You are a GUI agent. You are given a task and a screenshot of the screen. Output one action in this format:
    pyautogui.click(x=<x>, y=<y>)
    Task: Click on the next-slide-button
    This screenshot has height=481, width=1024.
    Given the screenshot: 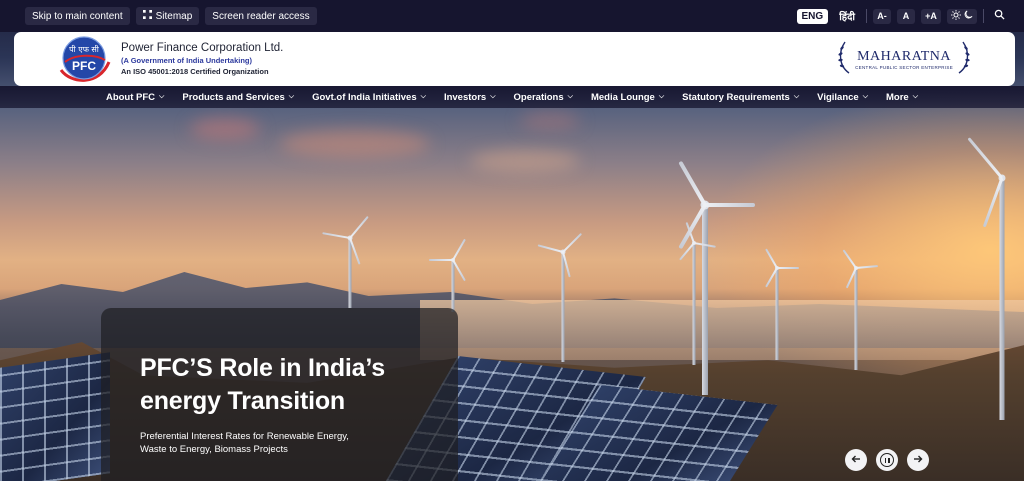 What is the action you would take?
    pyautogui.click(x=918, y=460)
    